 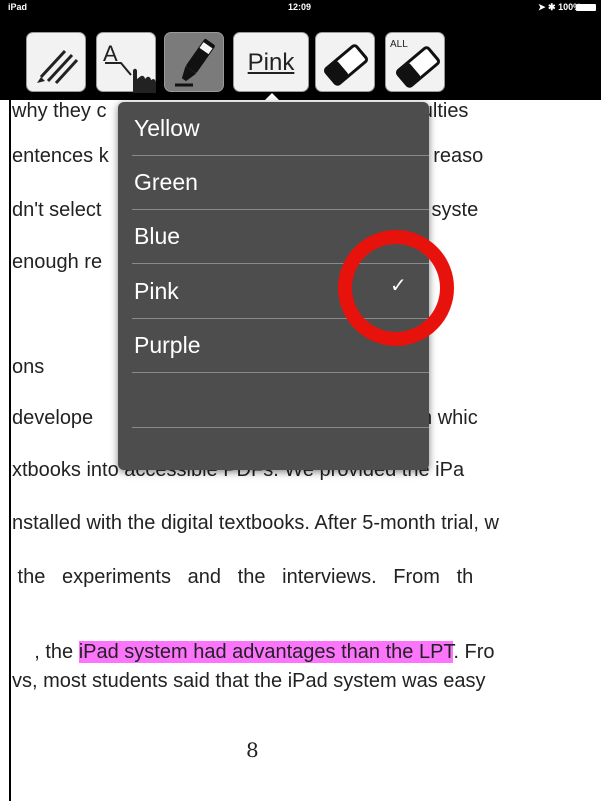 I want to click on hand-pointer-icon: A, so click(x=129, y=67).